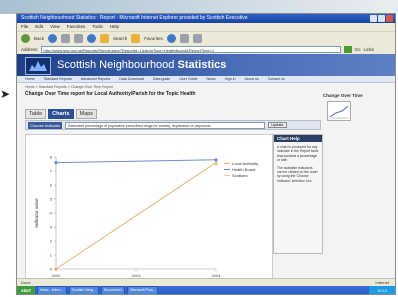 This screenshot has width=398, height=297. Describe the element at coordinates (243, 169) in the screenshot. I see `legend-label: Health Board` at that location.